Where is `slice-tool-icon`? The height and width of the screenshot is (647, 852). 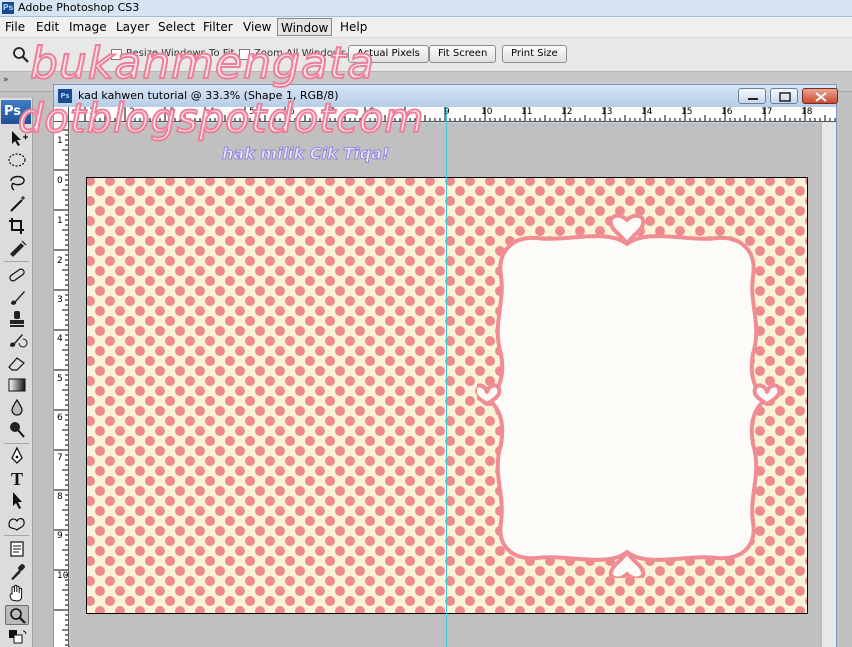
slice-tool-icon is located at coordinates (17, 248).